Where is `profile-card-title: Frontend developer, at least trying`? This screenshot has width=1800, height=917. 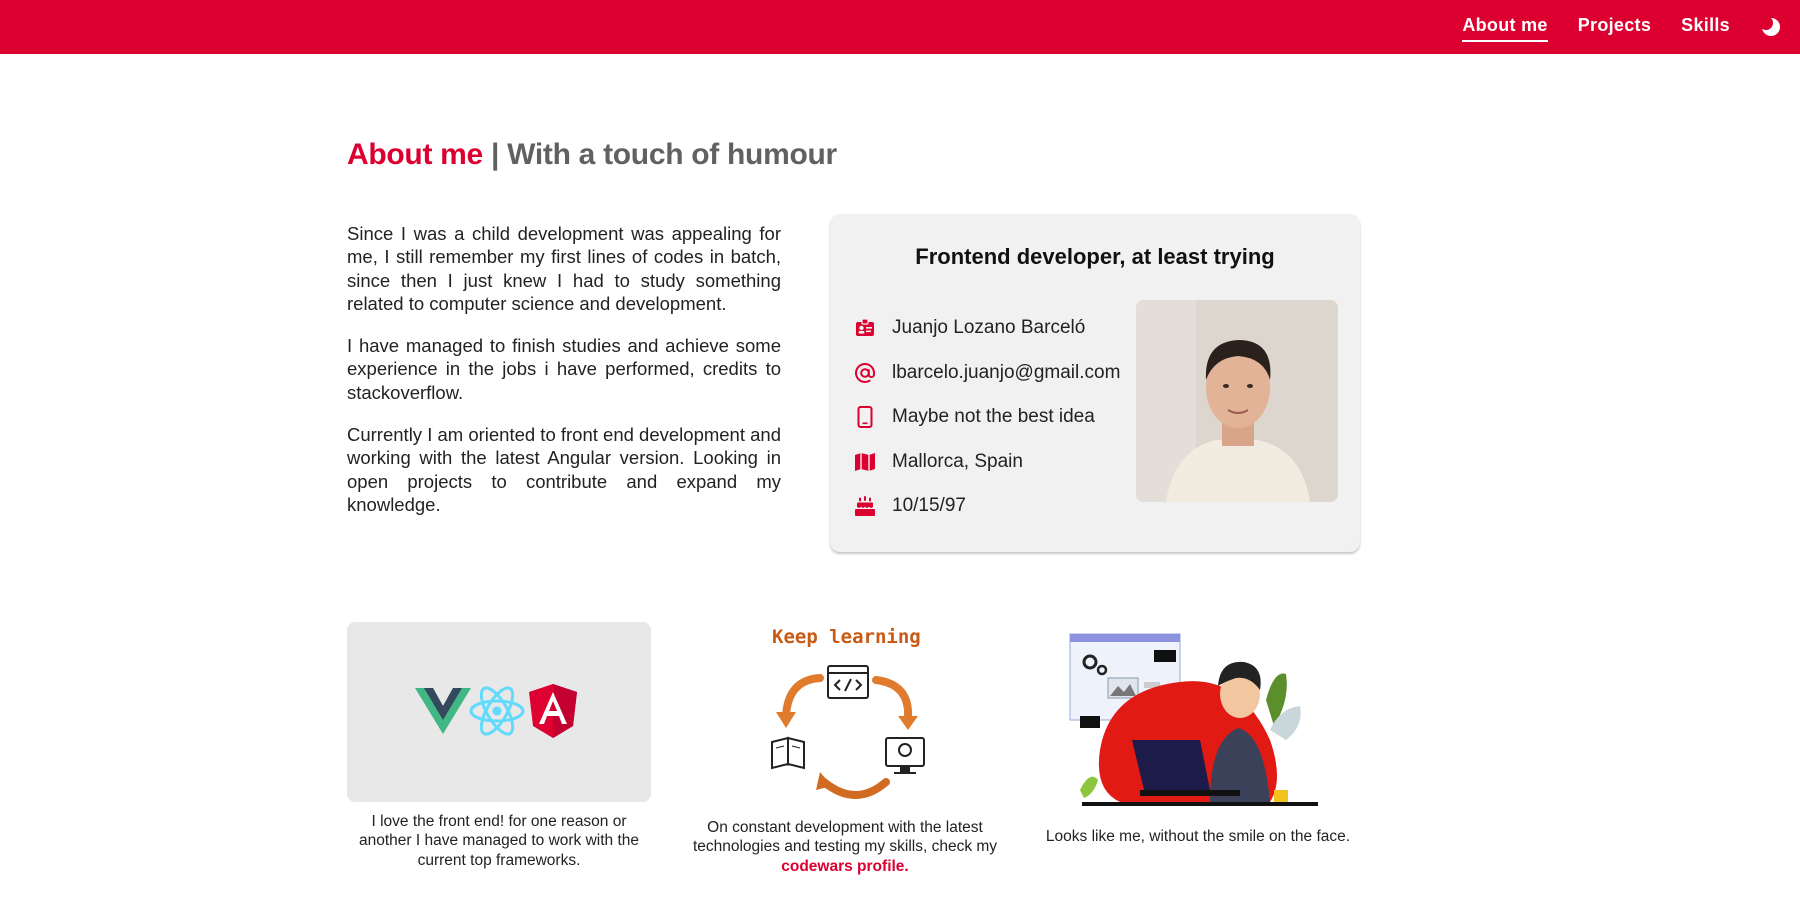
profile-card-title: Frontend developer, at least trying is located at coordinates (1095, 256).